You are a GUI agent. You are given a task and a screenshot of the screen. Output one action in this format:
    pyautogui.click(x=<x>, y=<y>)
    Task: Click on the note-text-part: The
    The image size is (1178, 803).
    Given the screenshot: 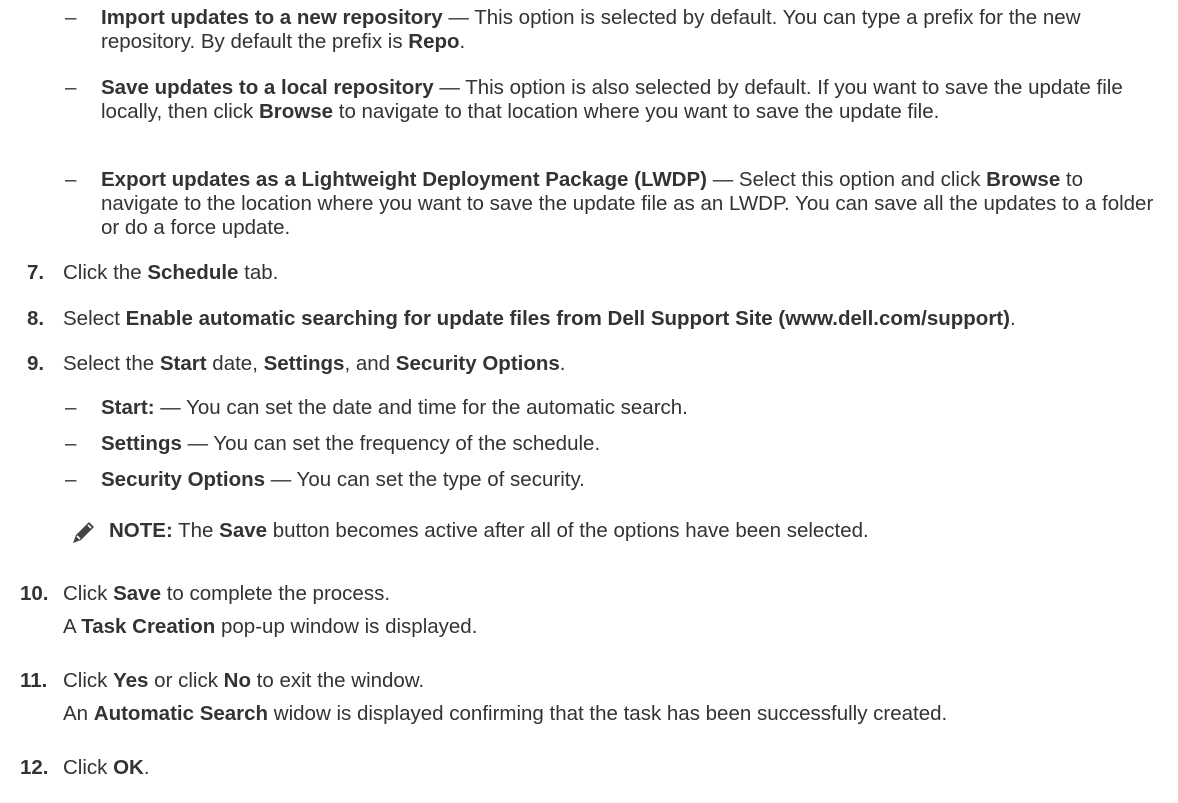 What is the action you would take?
    pyautogui.click(x=196, y=530)
    